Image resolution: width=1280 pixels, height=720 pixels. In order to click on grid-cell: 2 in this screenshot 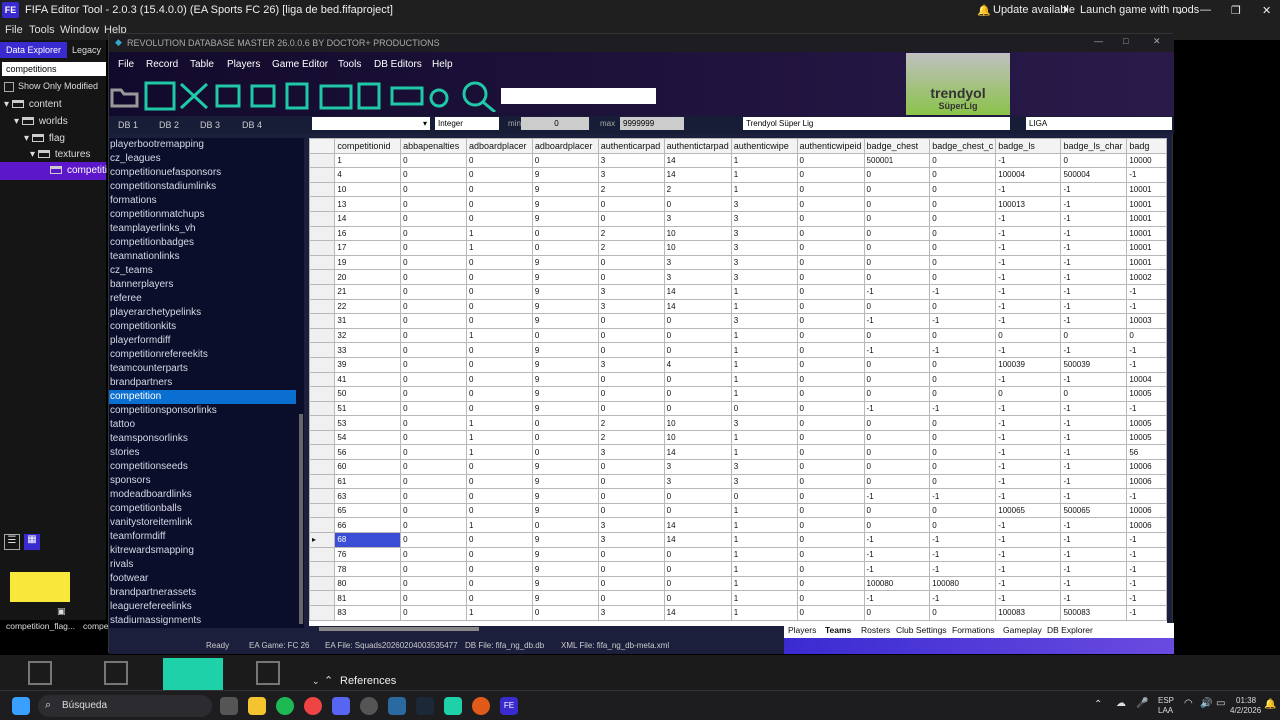, I will do `click(631, 423)`.